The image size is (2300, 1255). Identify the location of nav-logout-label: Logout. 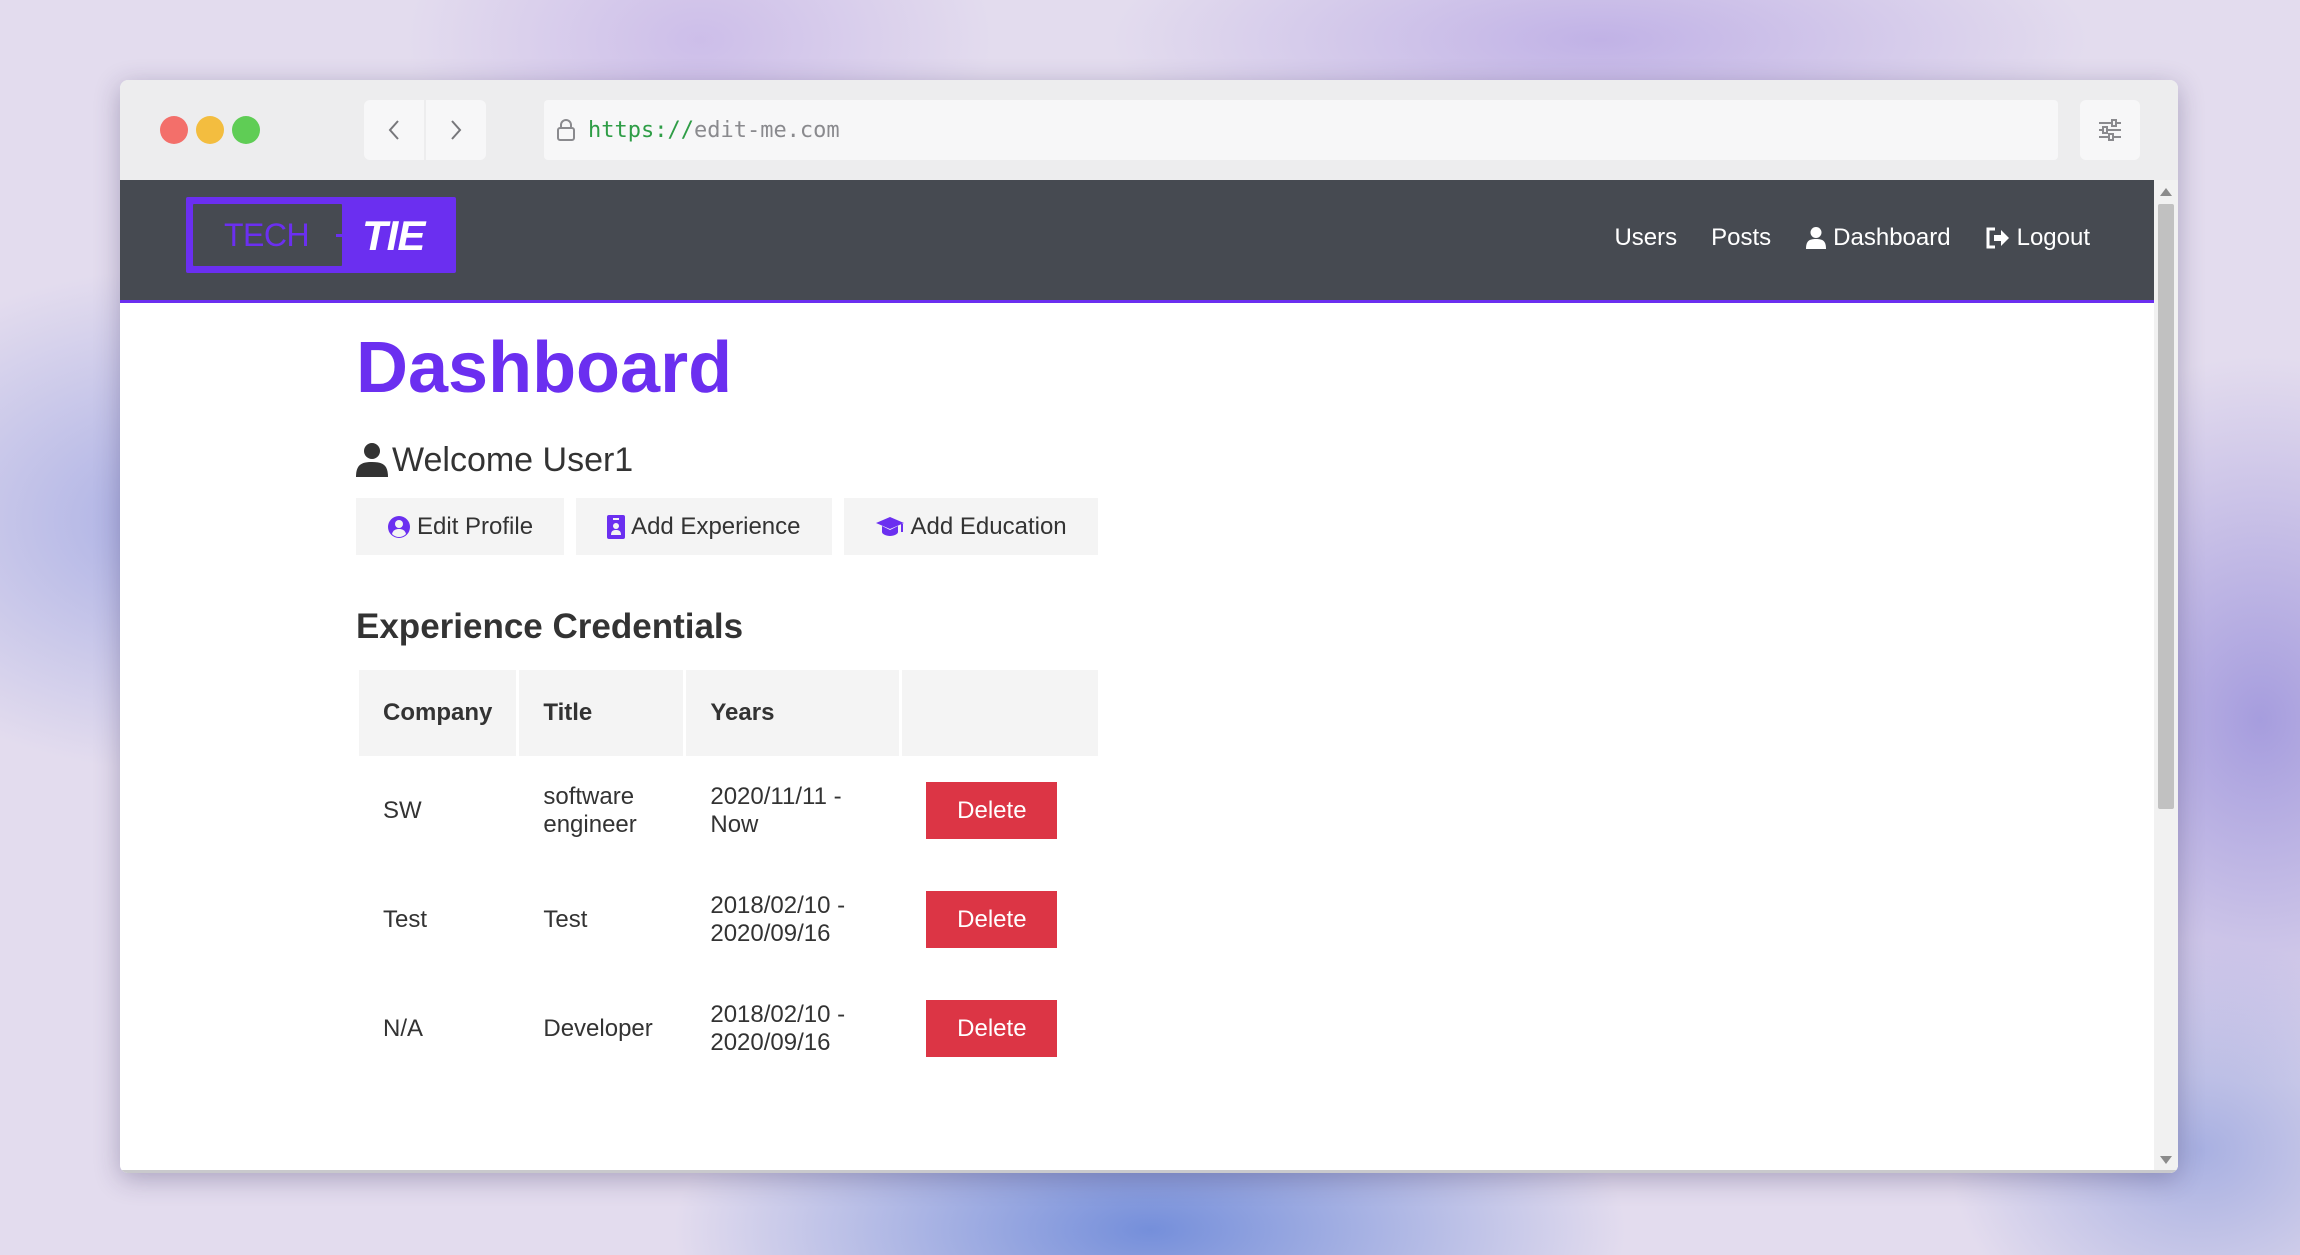
(2053, 237).